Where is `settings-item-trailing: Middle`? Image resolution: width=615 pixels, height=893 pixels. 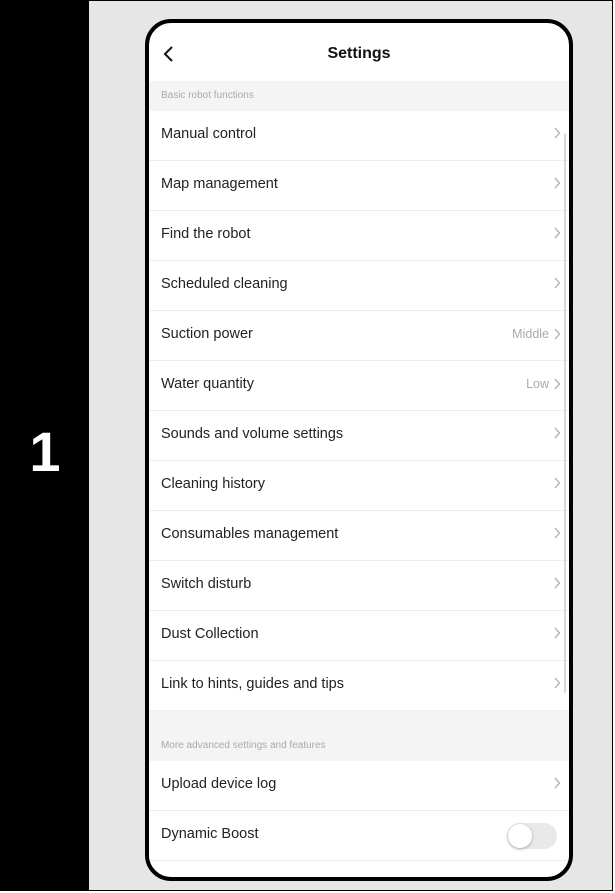 settings-item-trailing: Middle is located at coordinates (536, 334).